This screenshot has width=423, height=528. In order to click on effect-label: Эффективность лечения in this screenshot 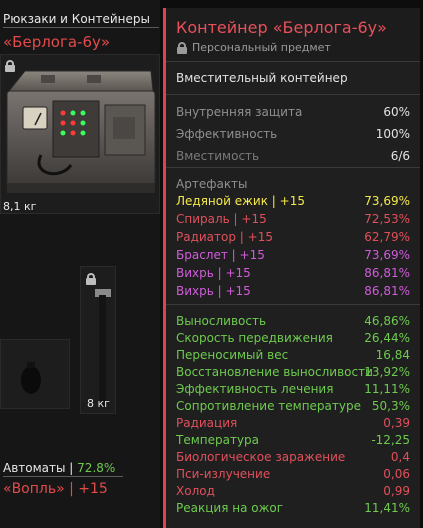, I will do `click(255, 389)`.